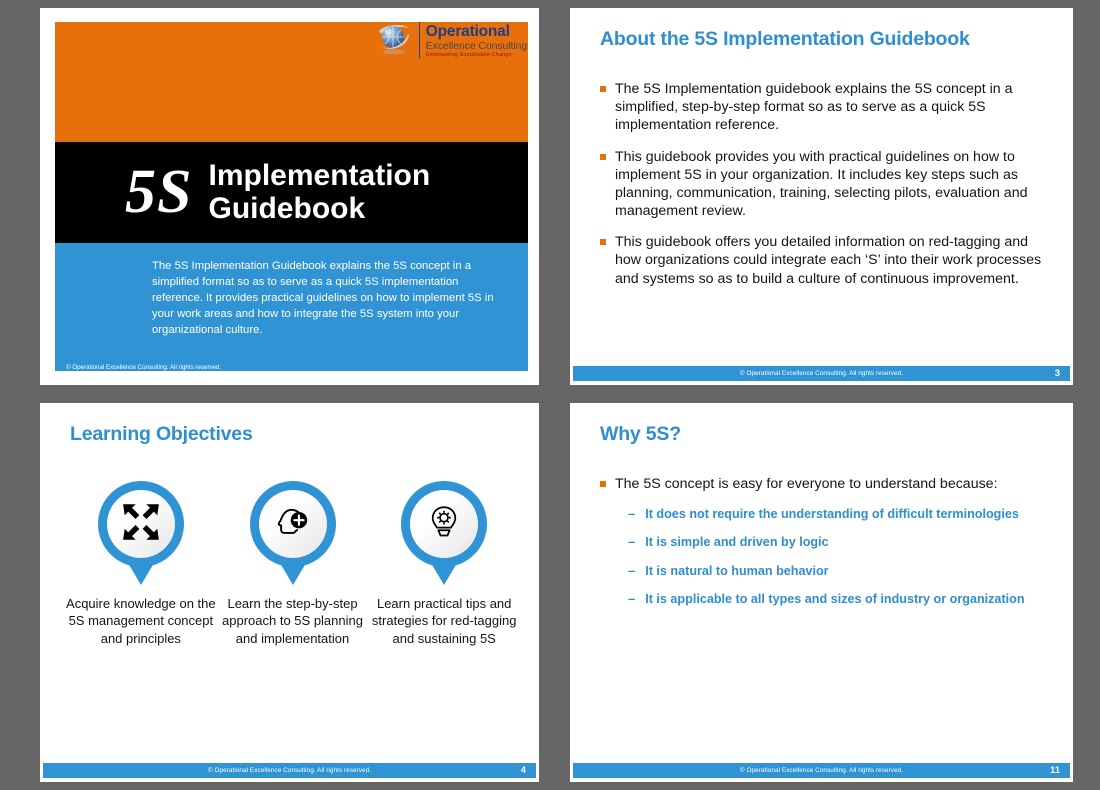  I want to click on logo-tagline: Empowering Sustainable Change, so click(468, 54).